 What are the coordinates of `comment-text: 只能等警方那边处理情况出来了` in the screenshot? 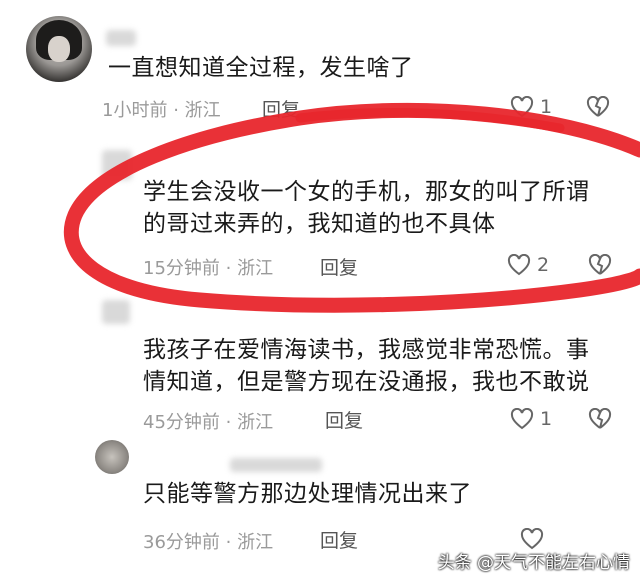 It's located at (307, 494).